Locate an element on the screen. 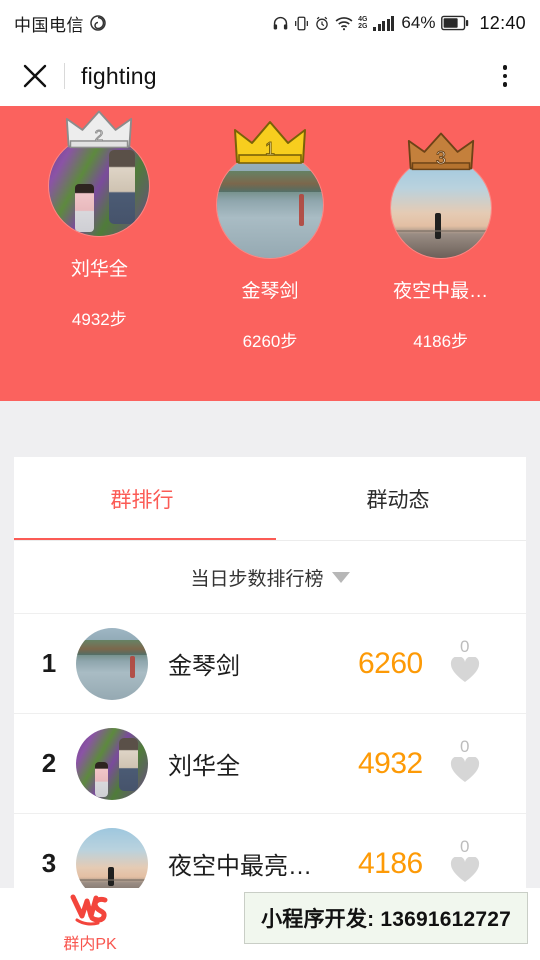 The width and height of the screenshot is (540, 960). music-note-icon is located at coordinates (98, 23).